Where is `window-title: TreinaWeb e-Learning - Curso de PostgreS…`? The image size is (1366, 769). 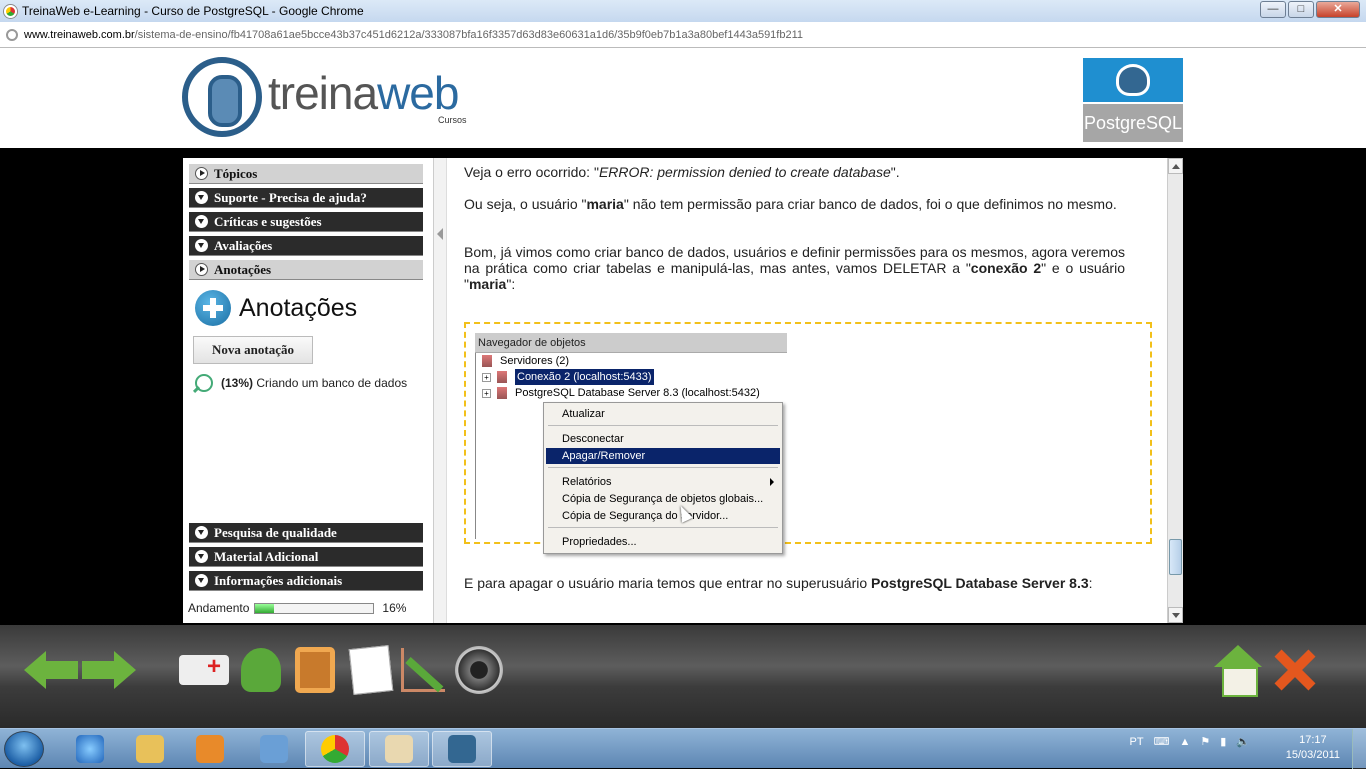
window-title: TreinaWeb e-Learning - Curso de PostgreS… is located at coordinates (193, 11).